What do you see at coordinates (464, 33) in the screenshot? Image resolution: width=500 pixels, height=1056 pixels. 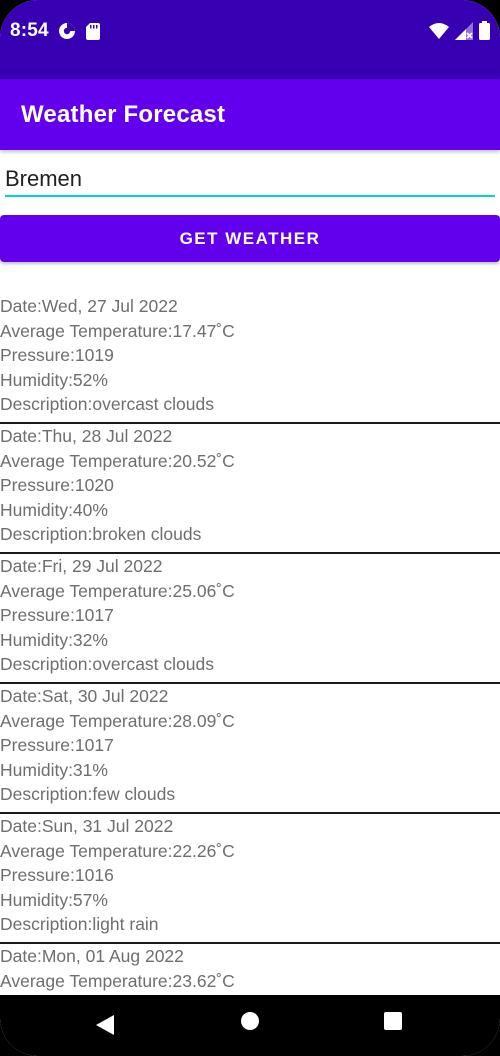 I see `signal-icon` at bounding box center [464, 33].